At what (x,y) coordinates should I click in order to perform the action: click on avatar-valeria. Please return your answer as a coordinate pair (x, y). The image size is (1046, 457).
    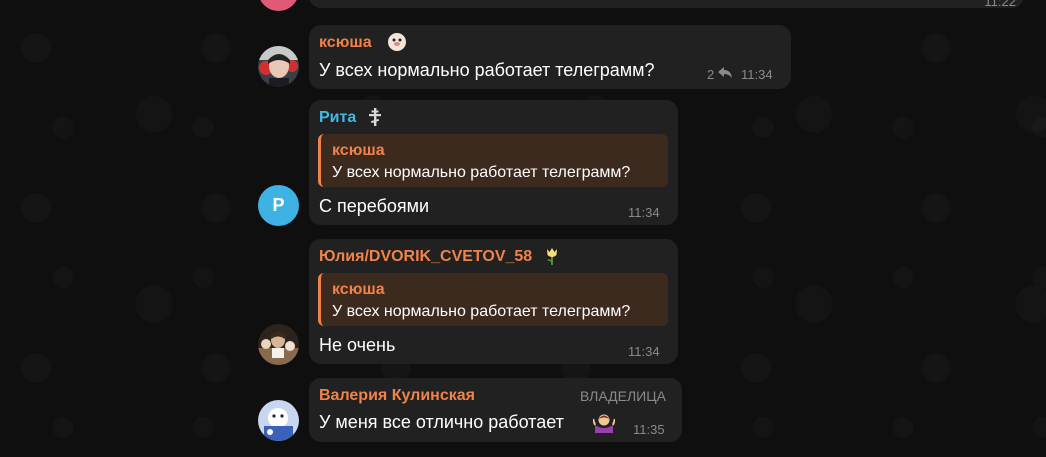
    Looking at the image, I should click on (278, 420).